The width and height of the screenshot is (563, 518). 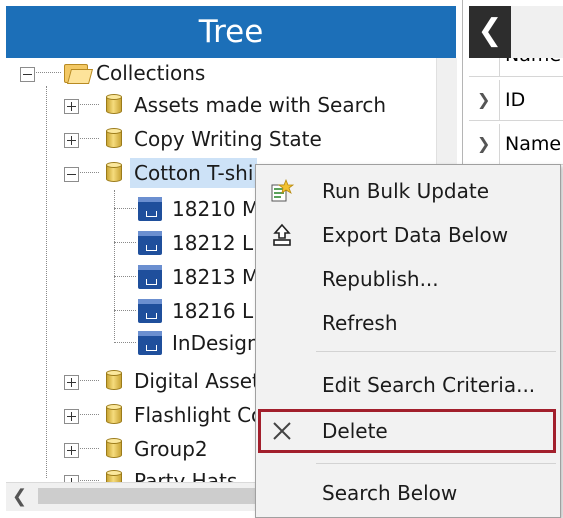 What do you see at coordinates (390, 493) in the screenshot?
I see `menu-item-label: Search Below` at bounding box center [390, 493].